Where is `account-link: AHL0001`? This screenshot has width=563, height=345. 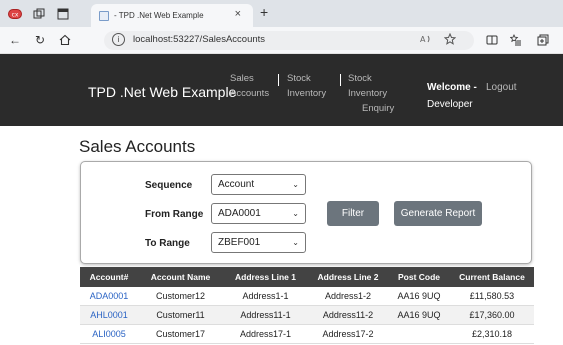
account-link: AHL0001 is located at coordinates (109, 315).